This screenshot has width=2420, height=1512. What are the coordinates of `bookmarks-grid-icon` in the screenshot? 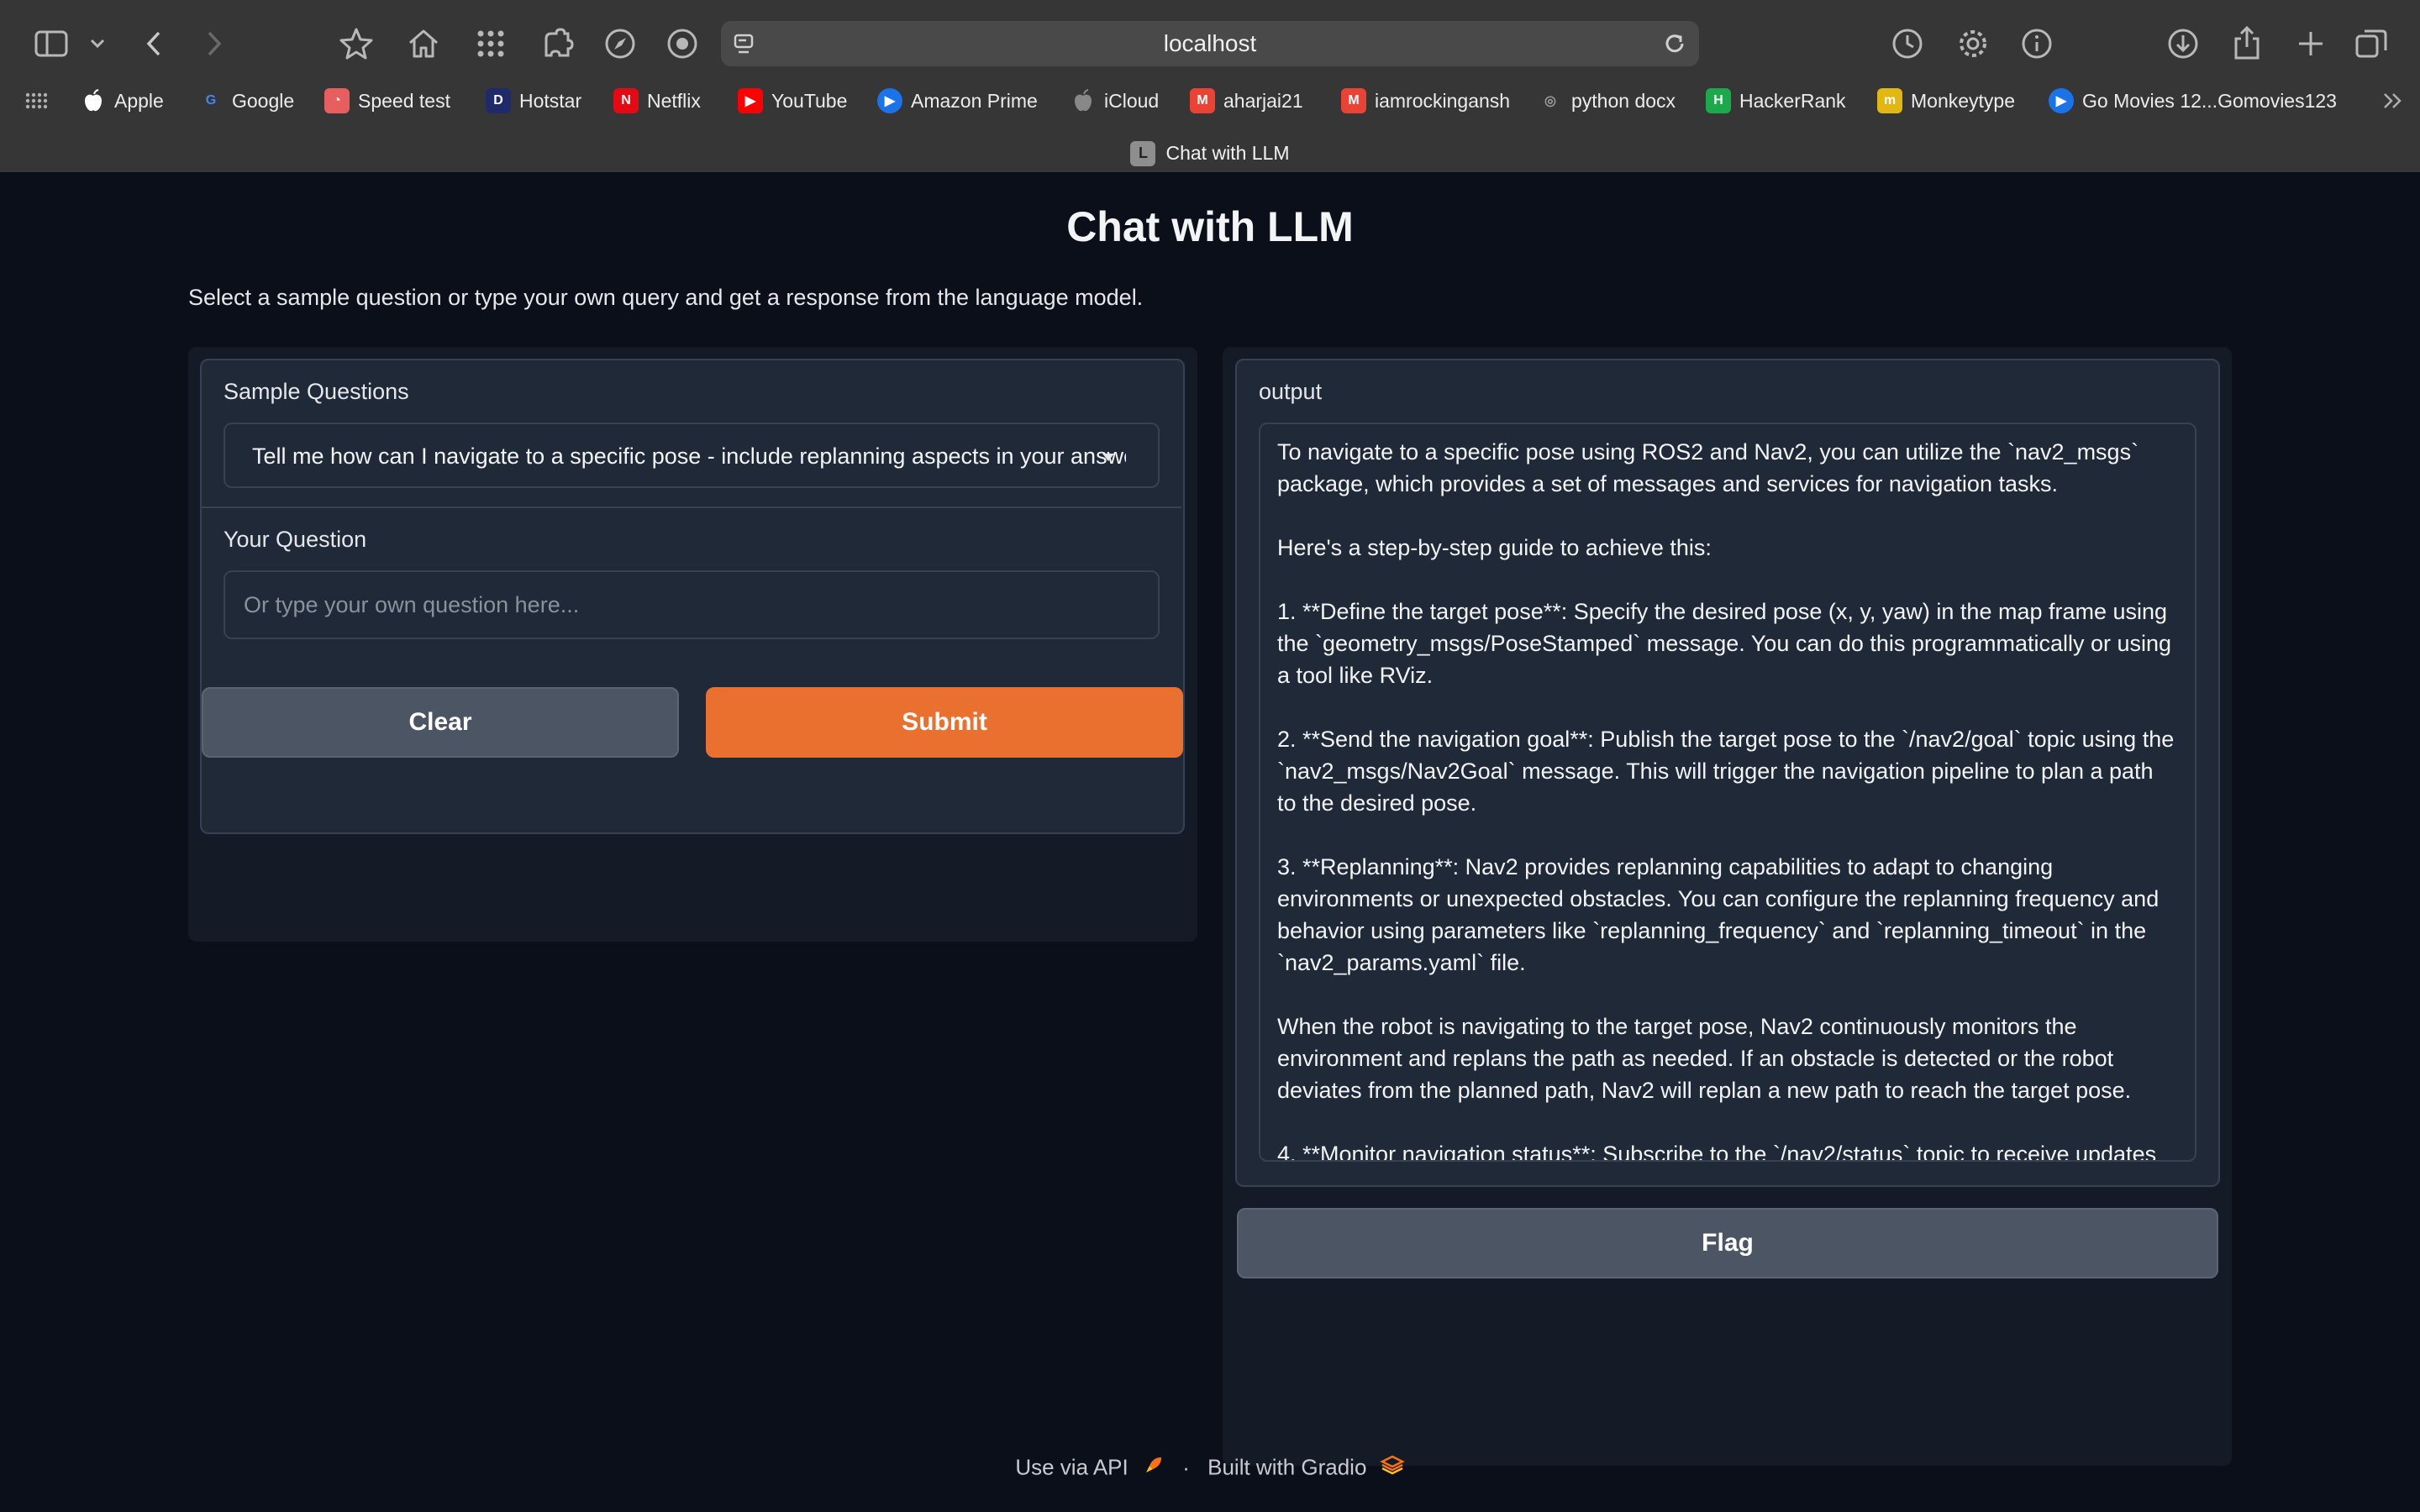 It's located at (36, 100).